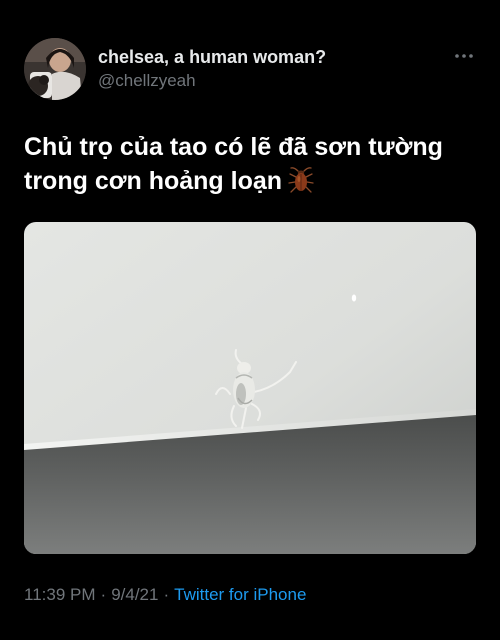 The height and width of the screenshot is (640, 500). I want to click on tweet-metadata: 11:39 PM · 9/4/21 · Twitter for iPhone, so click(165, 595).